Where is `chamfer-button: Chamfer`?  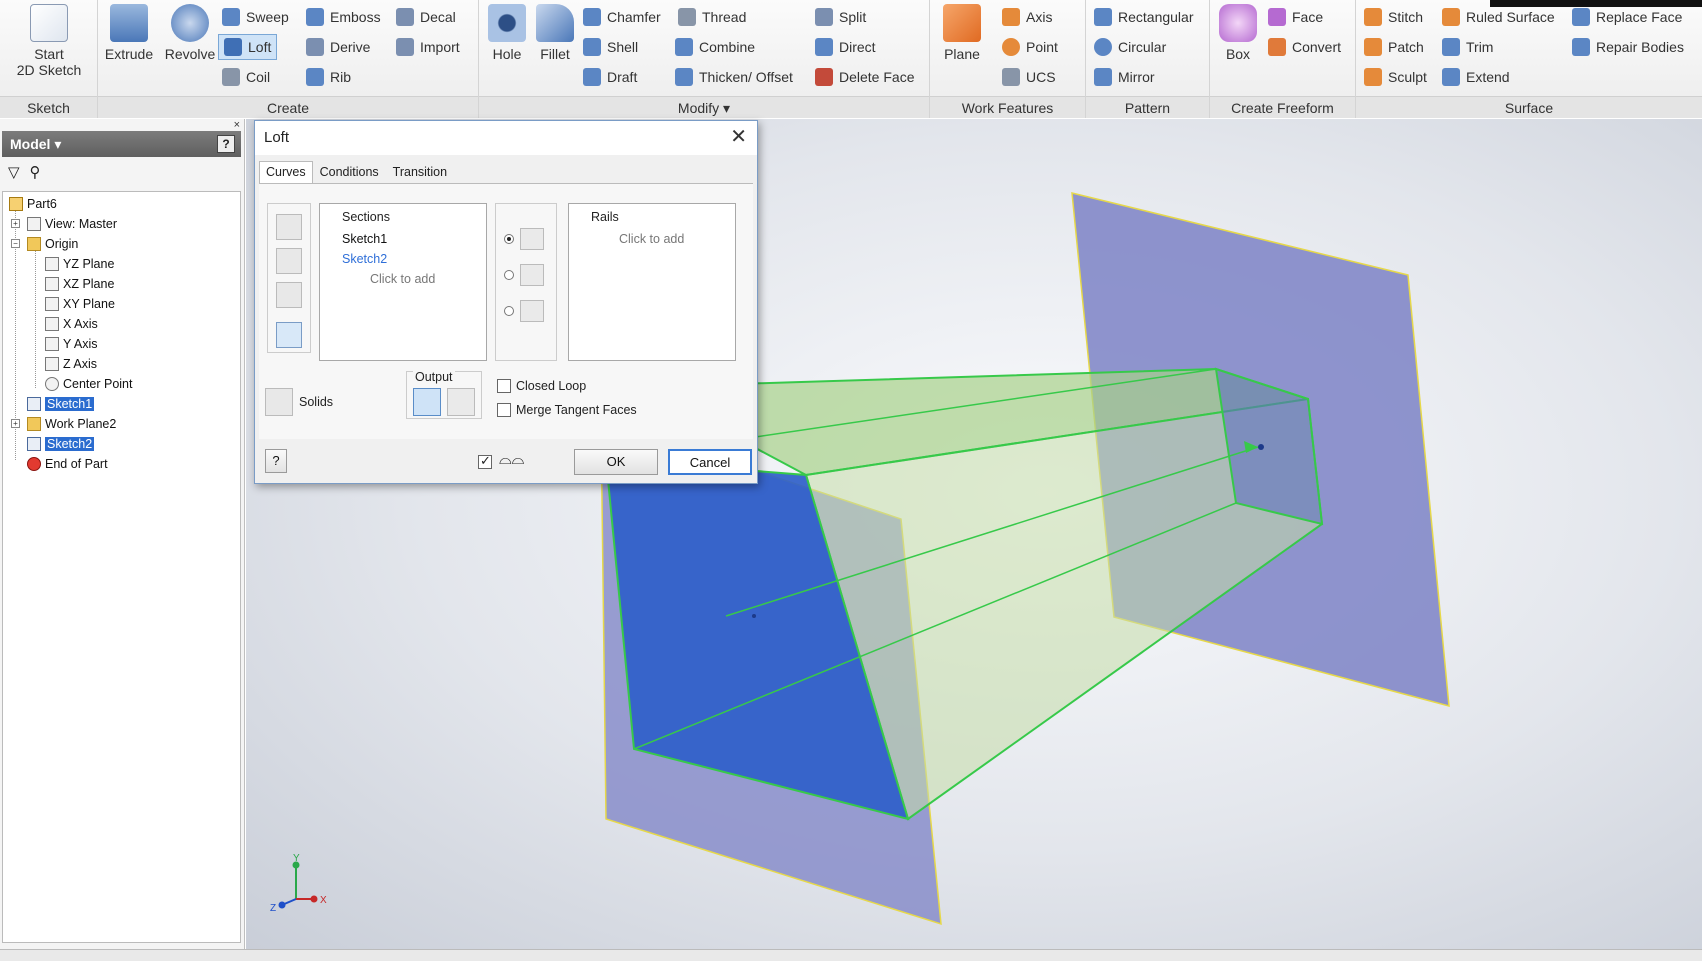 chamfer-button: Chamfer is located at coordinates (622, 17).